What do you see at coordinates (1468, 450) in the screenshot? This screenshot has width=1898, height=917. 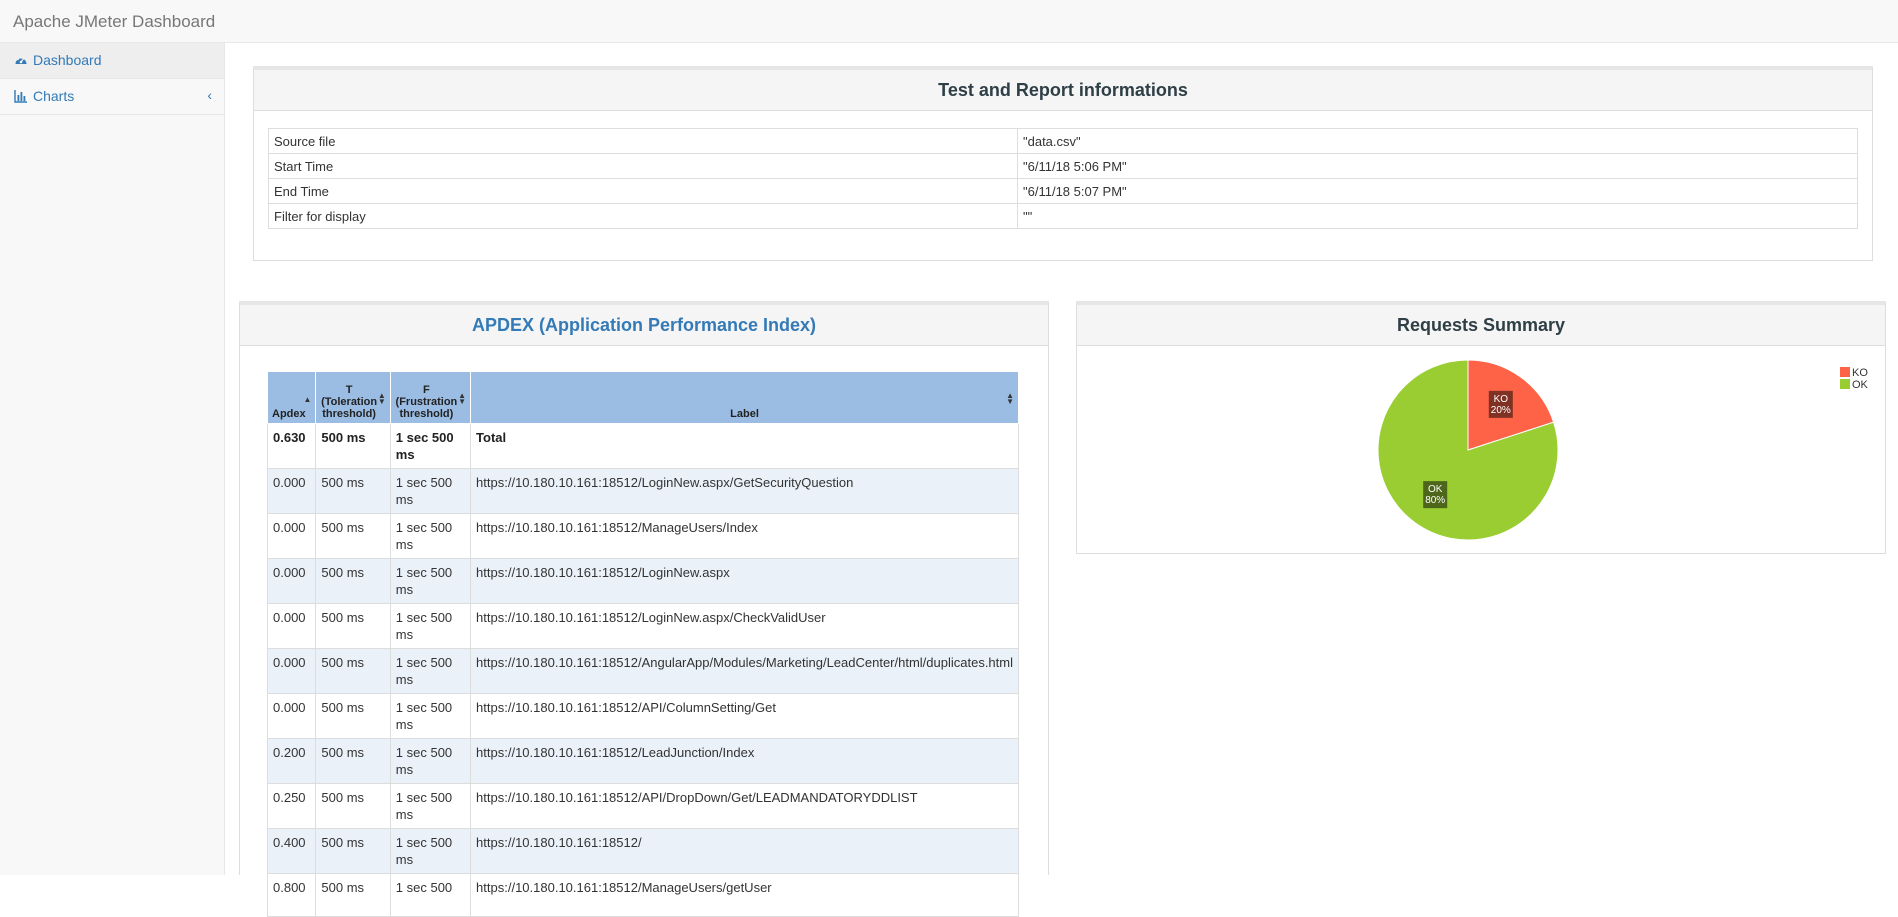 I see `requests-summary-pie-chart: KO20% OK80%` at bounding box center [1468, 450].